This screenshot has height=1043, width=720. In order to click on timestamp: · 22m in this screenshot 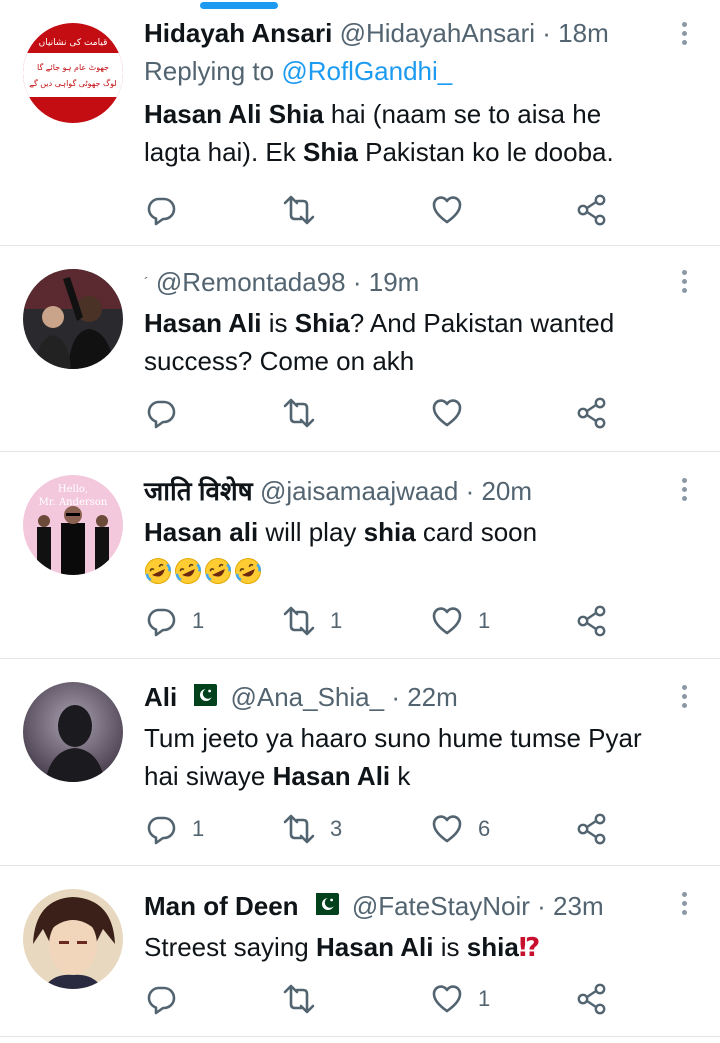, I will do `click(424, 697)`.